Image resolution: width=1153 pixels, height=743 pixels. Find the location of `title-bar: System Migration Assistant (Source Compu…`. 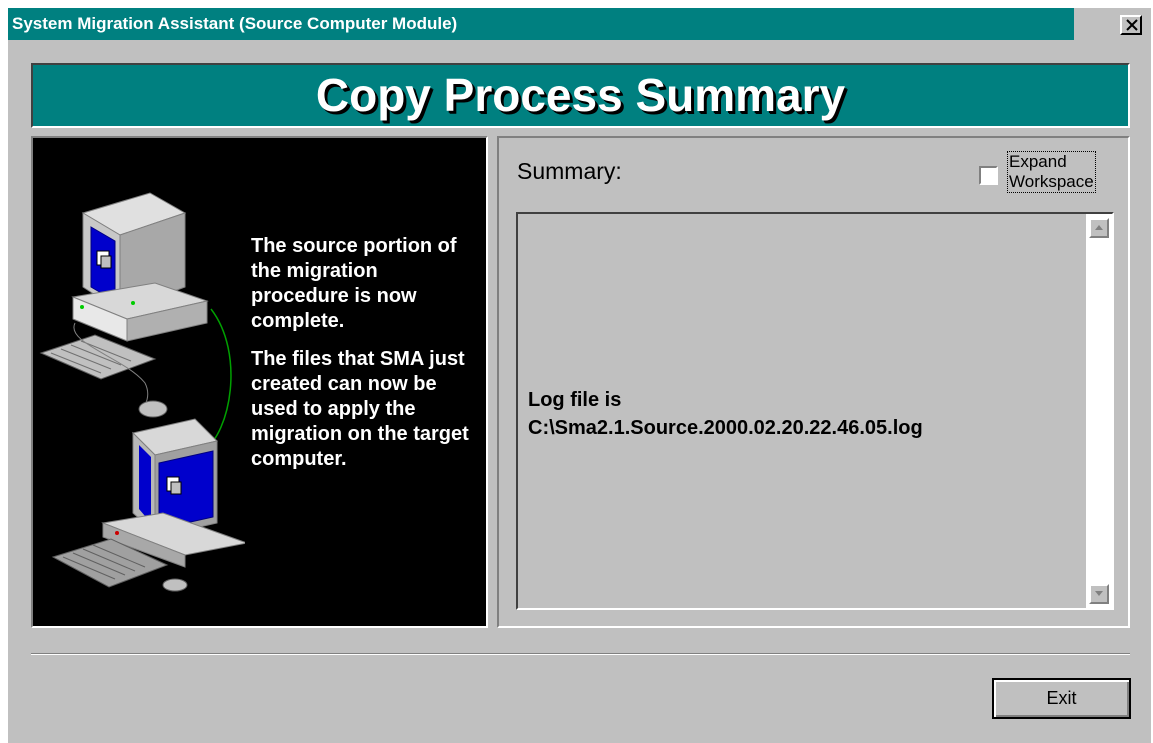

title-bar: System Migration Assistant (Source Compu… is located at coordinates (541, 24).